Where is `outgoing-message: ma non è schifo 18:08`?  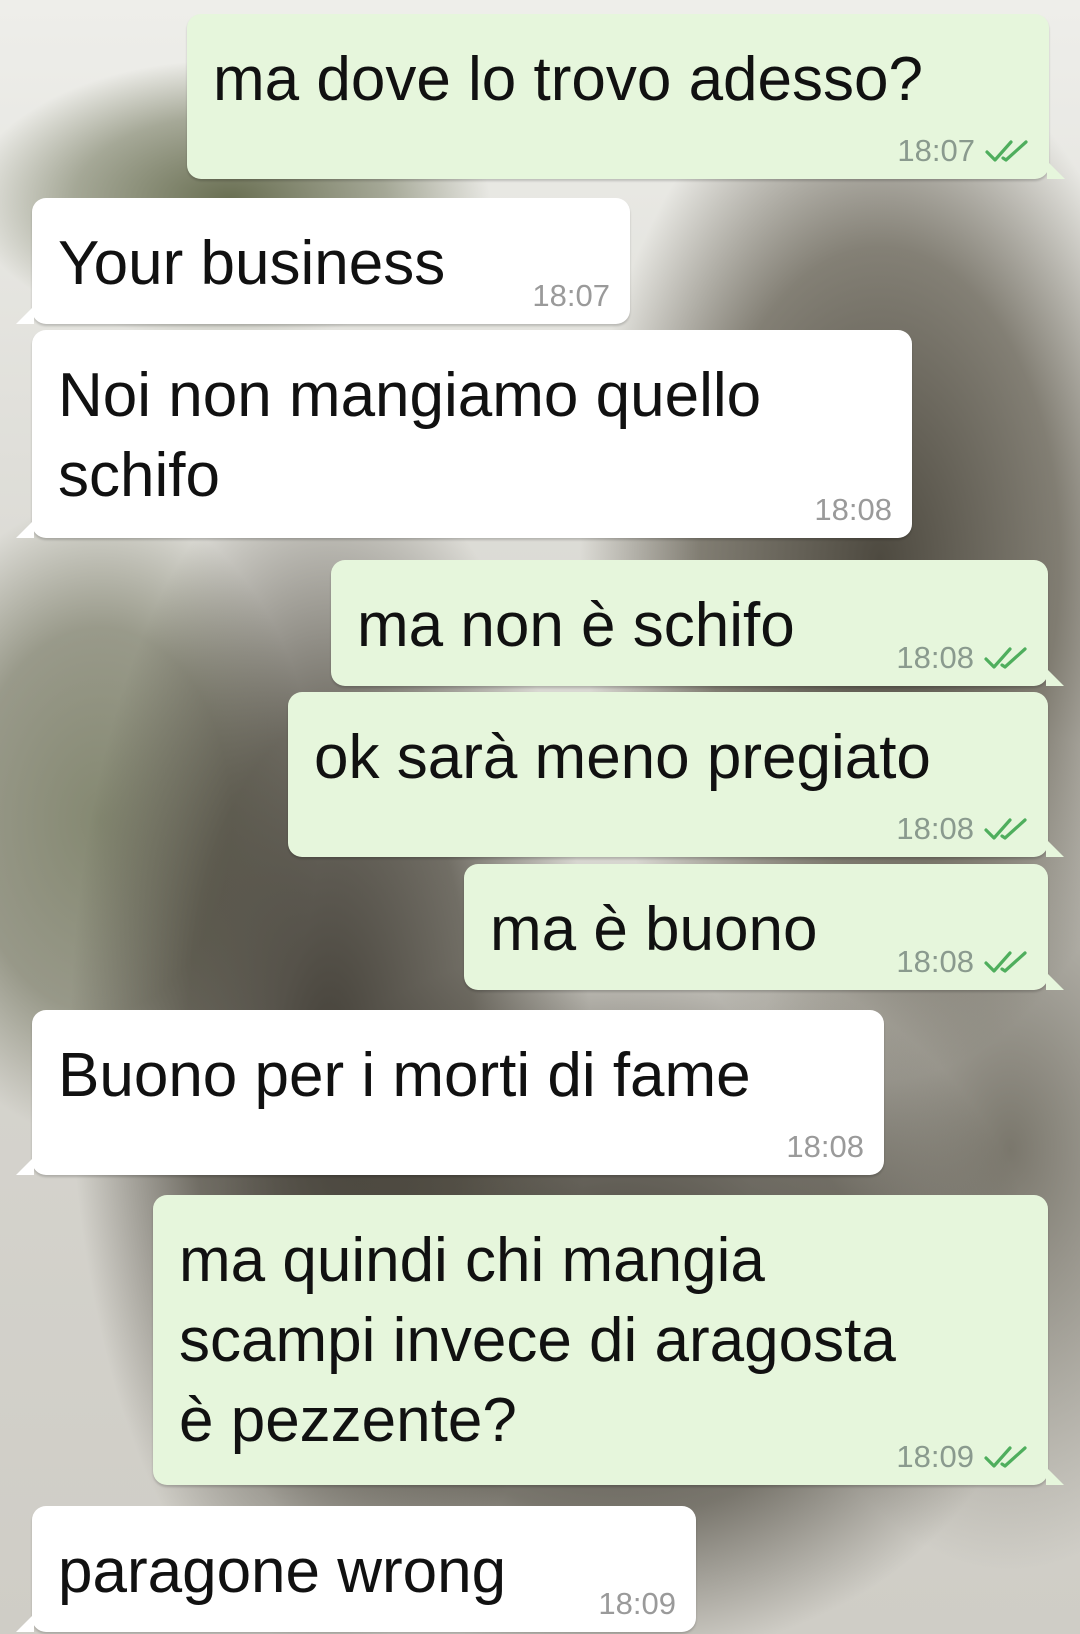
outgoing-message: ma non è schifo 18:08 is located at coordinates (697, 623).